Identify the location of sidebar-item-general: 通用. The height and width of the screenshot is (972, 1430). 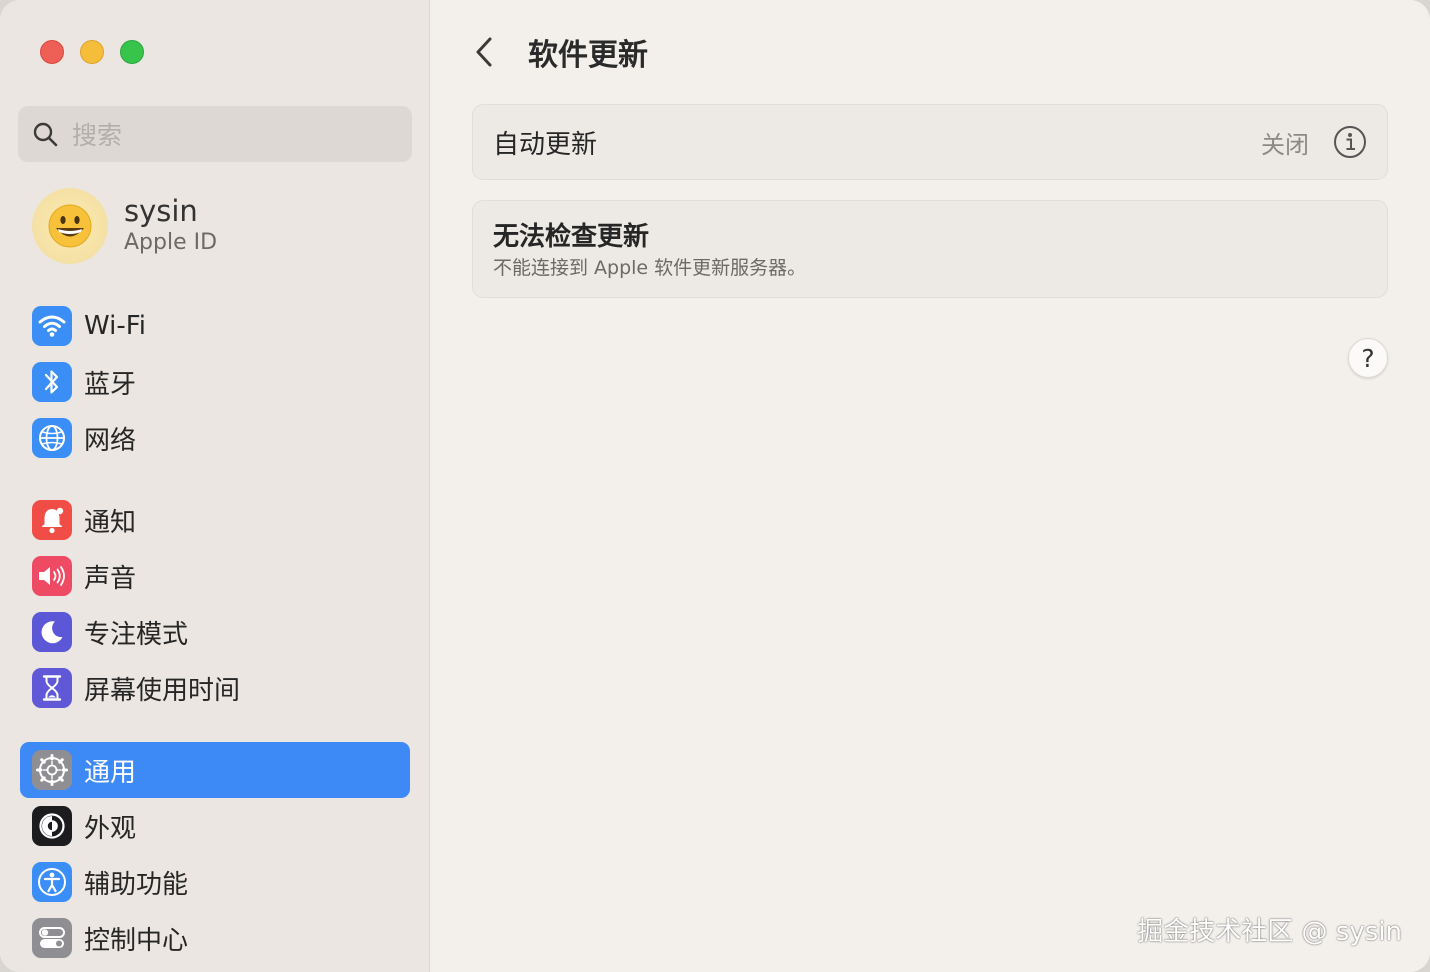
(215, 770).